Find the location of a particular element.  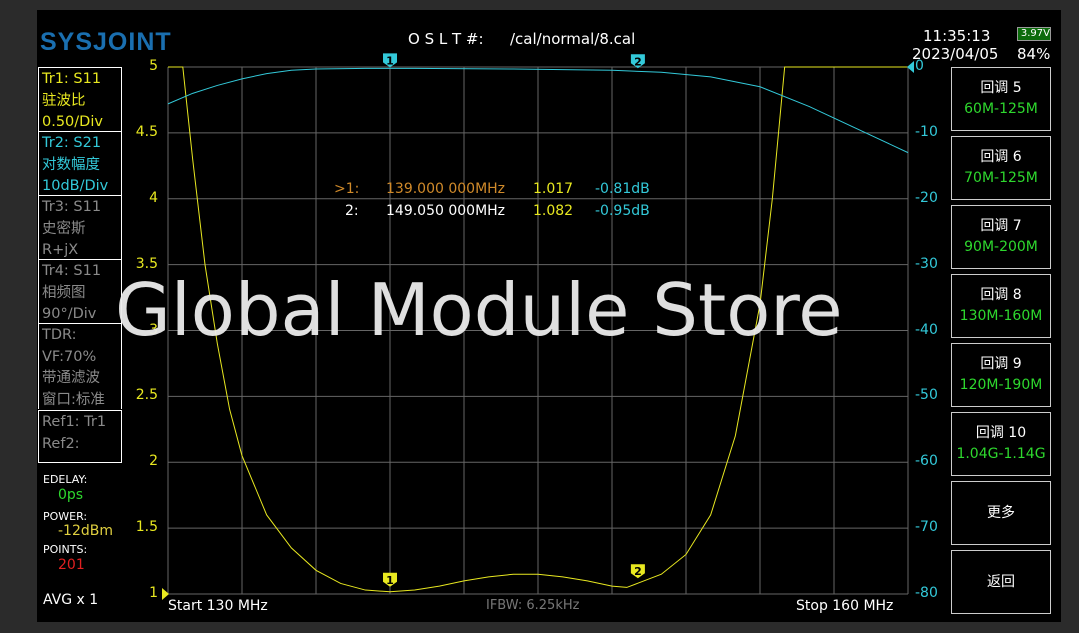

stop-freq: Stop 160 MHz is located at coordinates (844, 606).